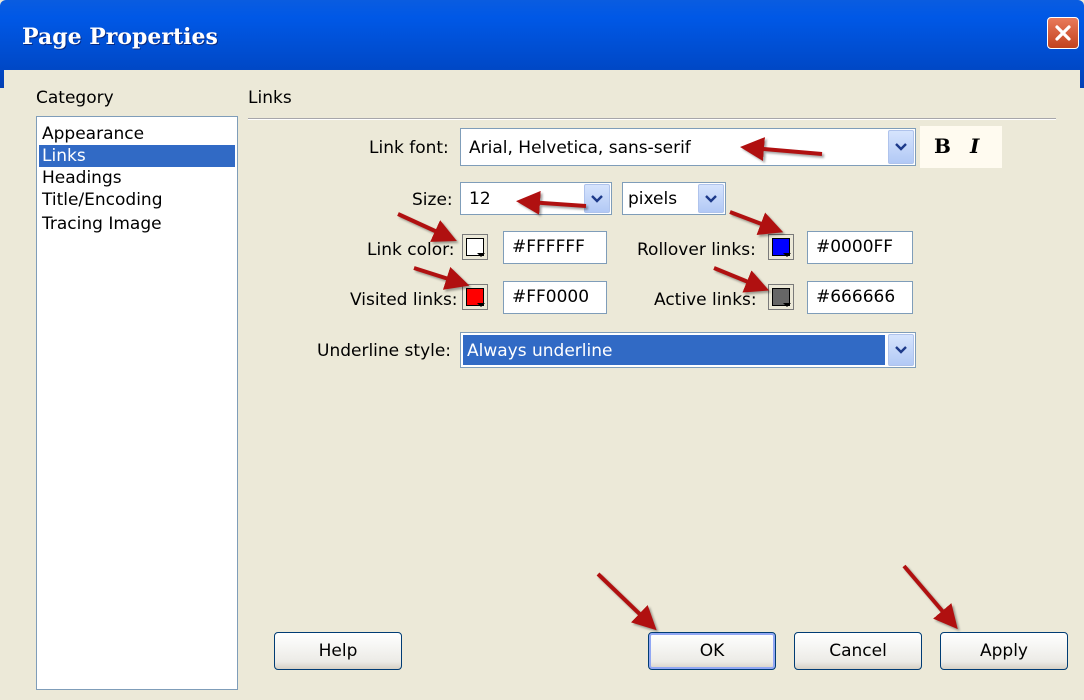  I want to click on help-button: Help, so click(338, 651).